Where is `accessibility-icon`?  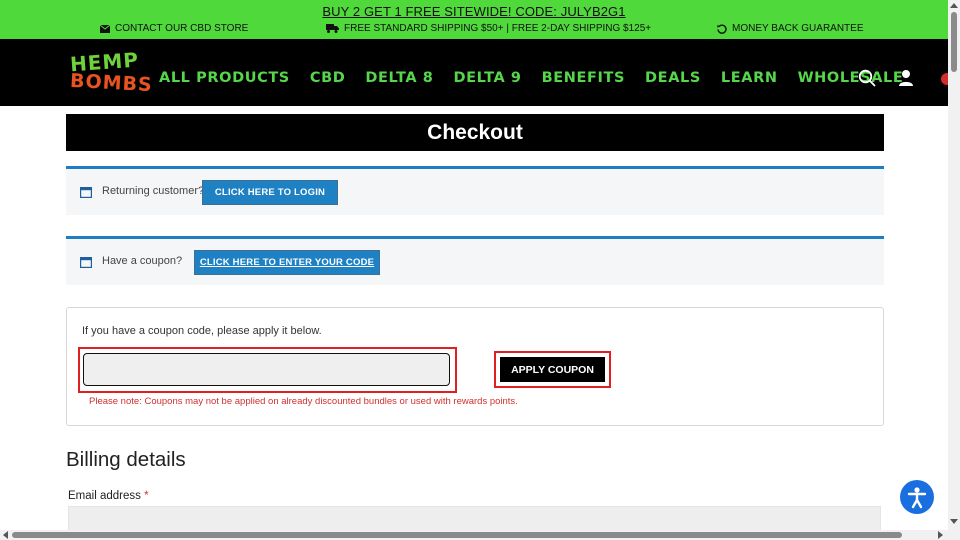
accessibility-icon is located at coordinates (917, 498).